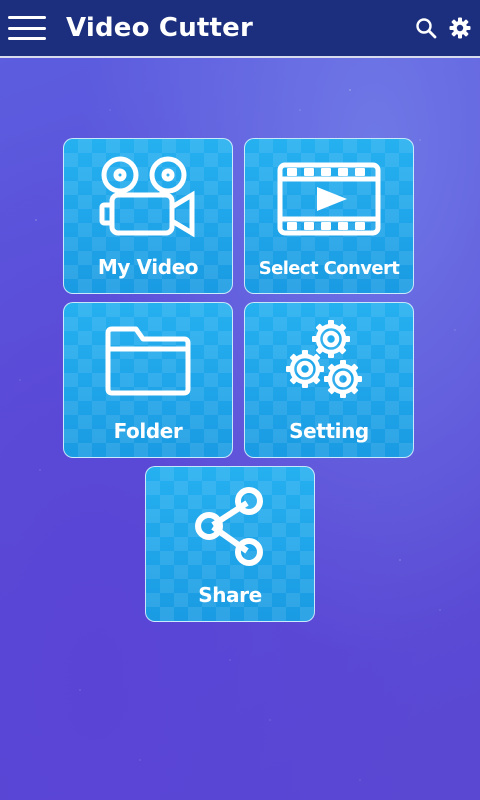  What do you see at coordinates (148, 361) in the screenshot?
I see `folder-icon` at bounding box center [148, 361].